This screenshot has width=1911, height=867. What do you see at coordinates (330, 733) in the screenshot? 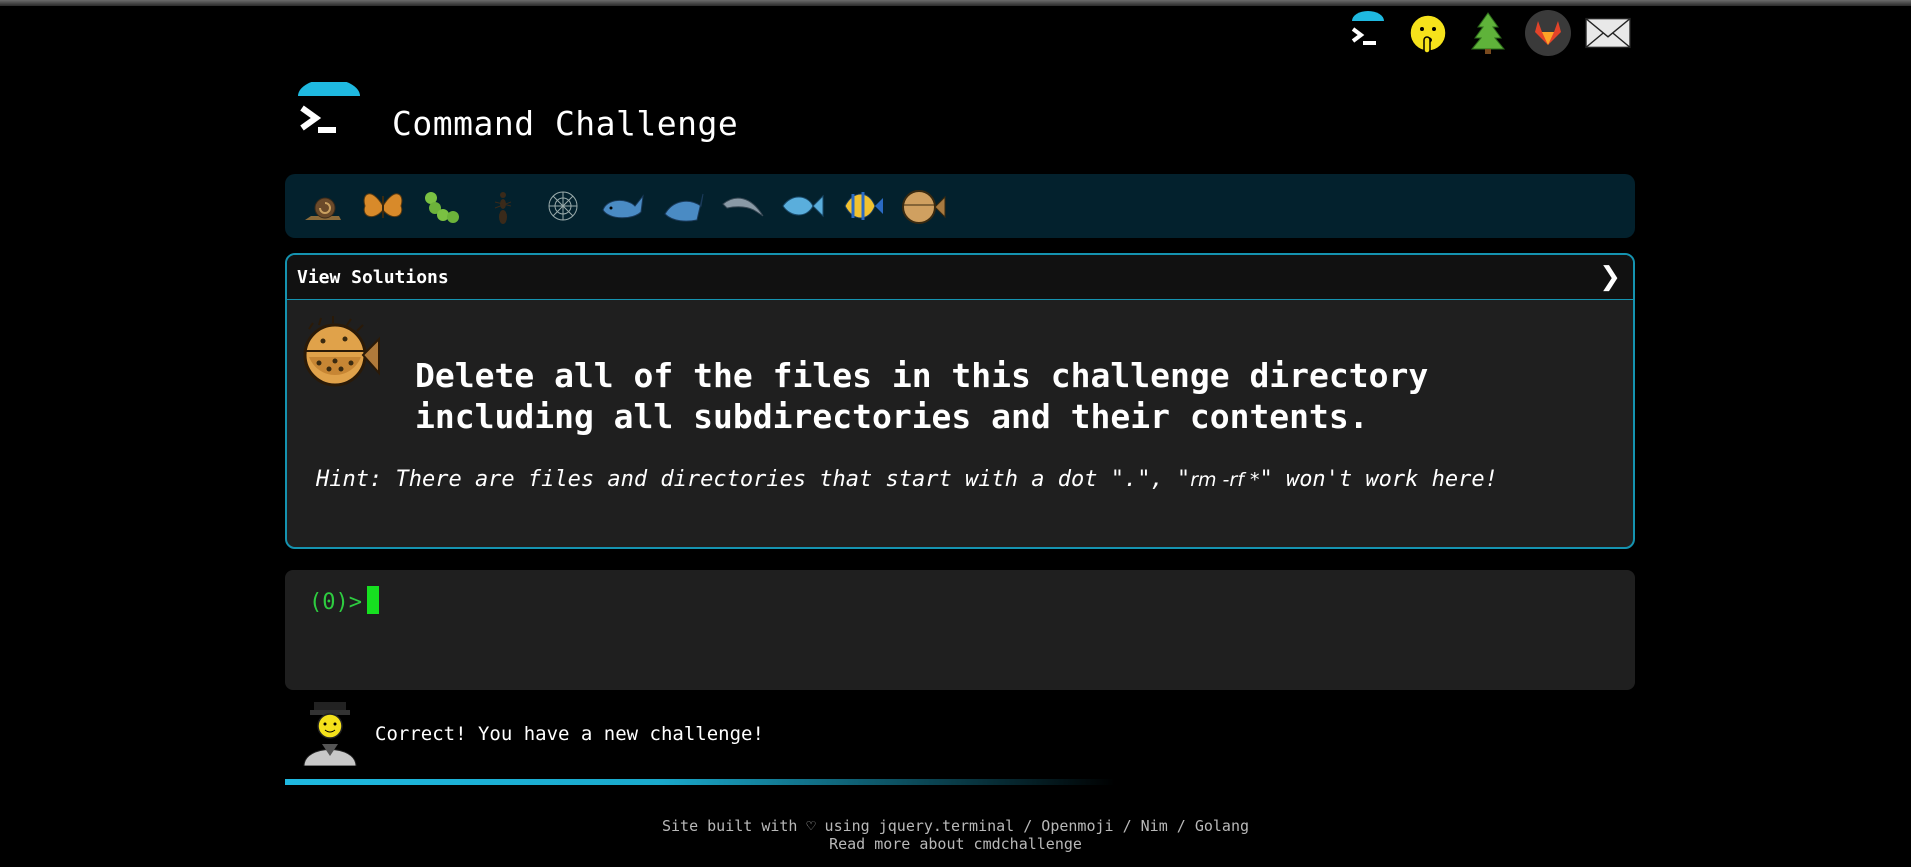
I see `assistant-avatar` at bounding box center [330, 733].